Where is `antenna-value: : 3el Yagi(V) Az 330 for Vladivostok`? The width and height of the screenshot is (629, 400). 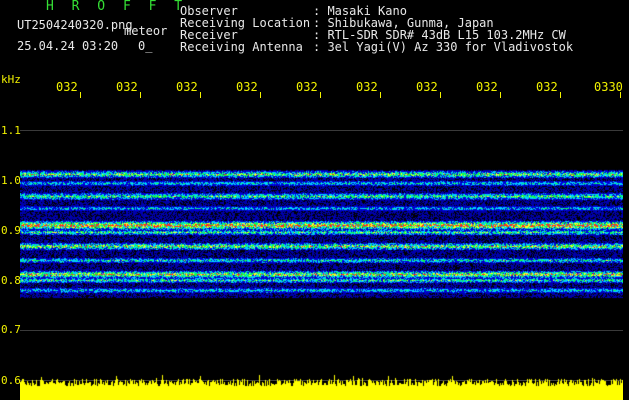
antenna-value: : 3el Yagi(V) Az 330 for Vladivostok is located at coordinates (443, 47).